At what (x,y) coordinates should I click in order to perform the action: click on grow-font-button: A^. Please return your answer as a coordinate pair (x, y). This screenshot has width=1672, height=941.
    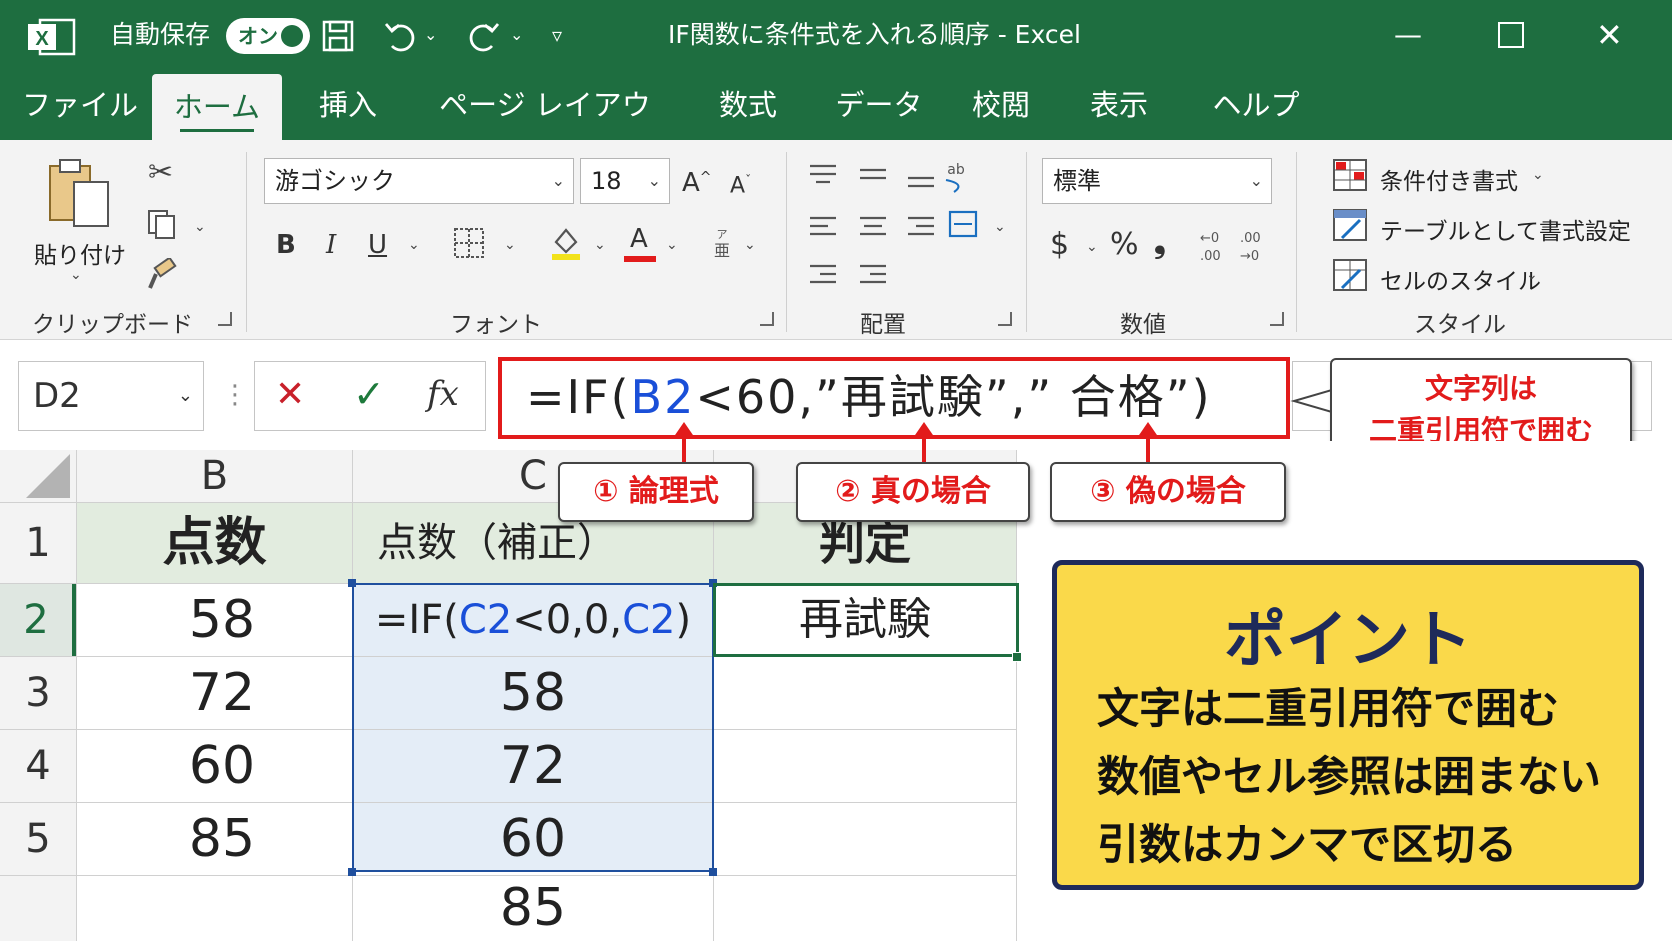
    Looking at the image, I should click on (697, 183).